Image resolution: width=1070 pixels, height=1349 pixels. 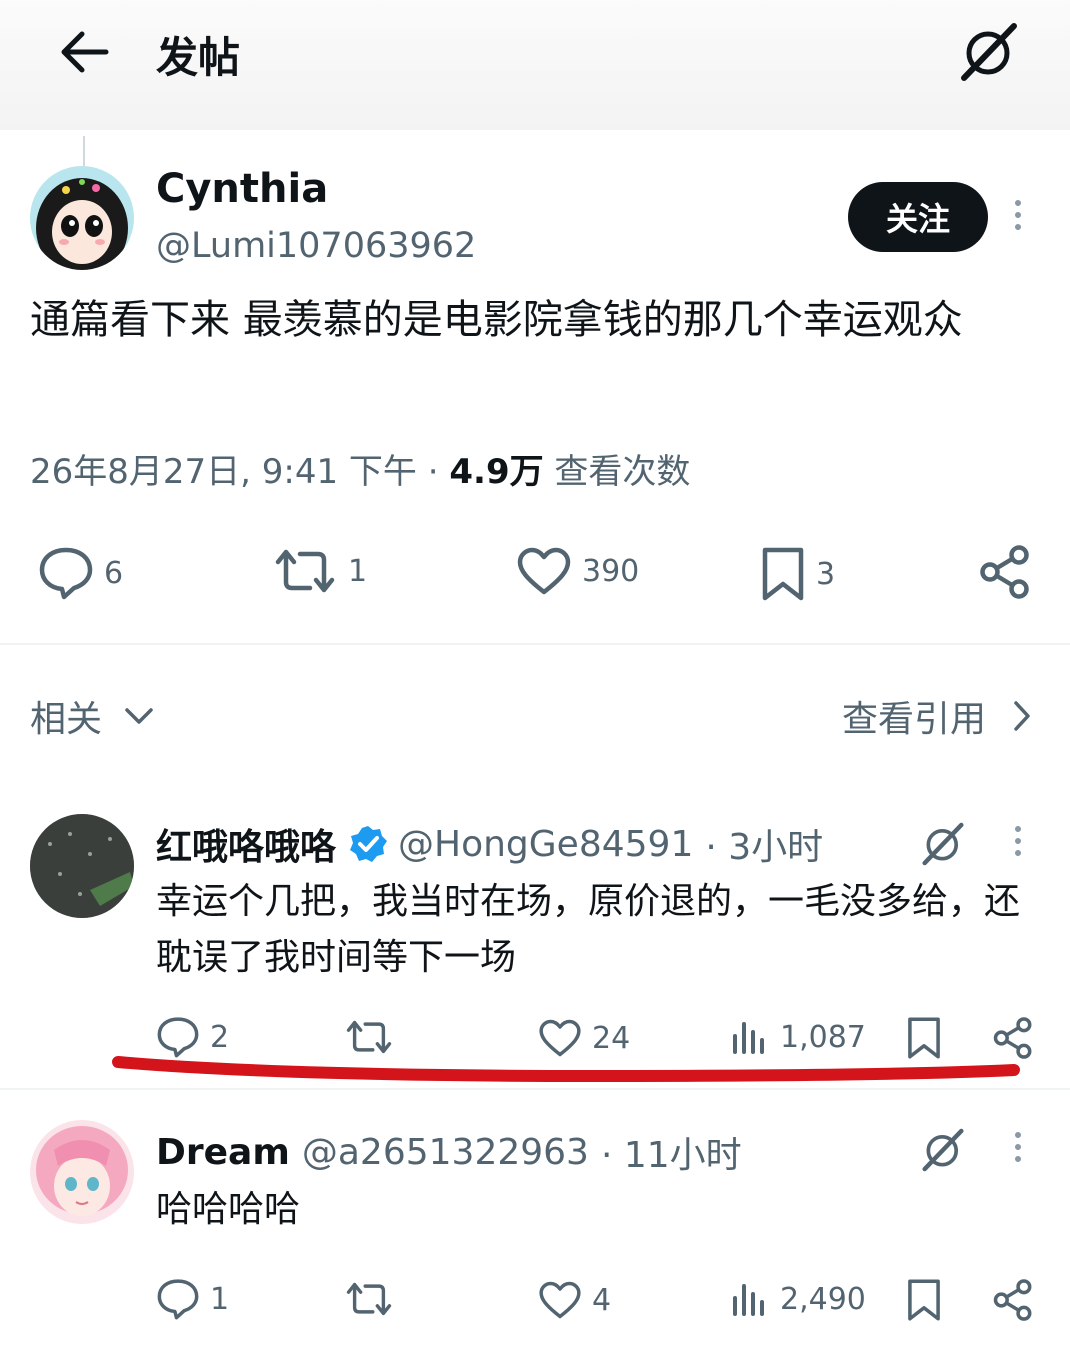 I want to click on author-name: Cynthia, so click(x=242, y=189).